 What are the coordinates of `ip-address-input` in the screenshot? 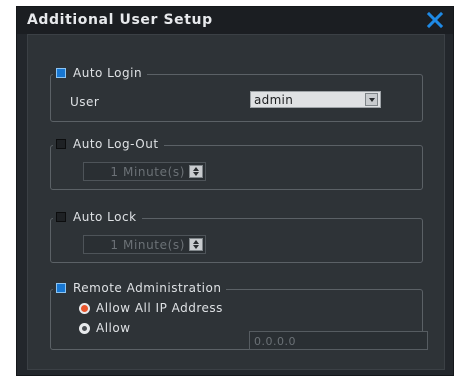 It's located at (338, 340).